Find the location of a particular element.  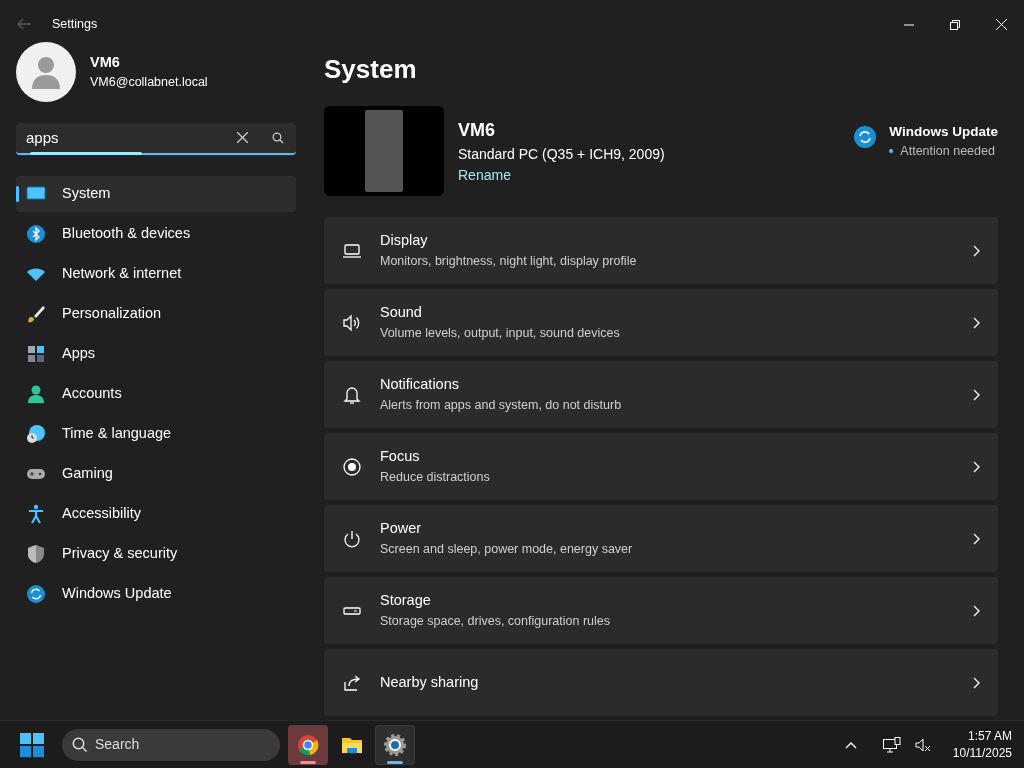

accessibility-icon is located at coordinates (36, 513).